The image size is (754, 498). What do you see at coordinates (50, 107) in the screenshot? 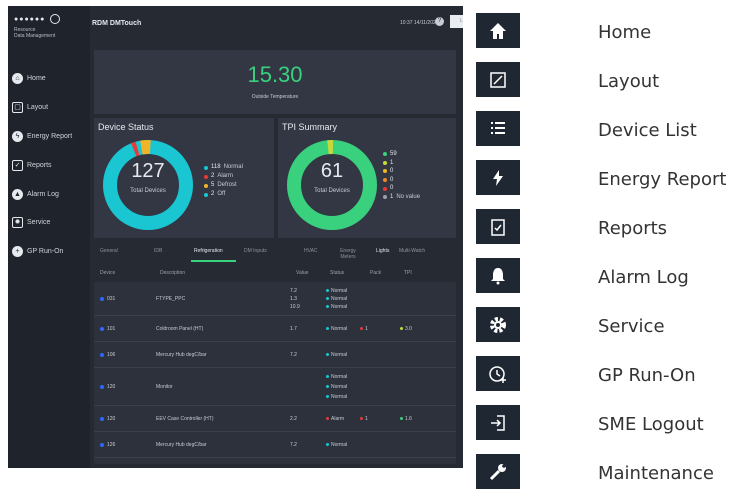
I see `sidebar-item-layout: ▢ Layout` at bounding box center [50, 107].